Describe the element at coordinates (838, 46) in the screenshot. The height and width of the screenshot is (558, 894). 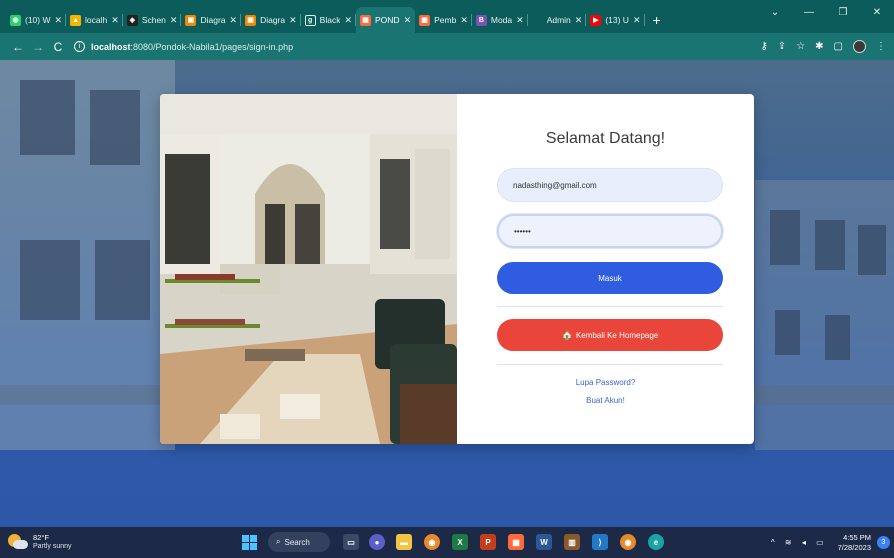
I see `sidepanel-icon: ▢` at that location.